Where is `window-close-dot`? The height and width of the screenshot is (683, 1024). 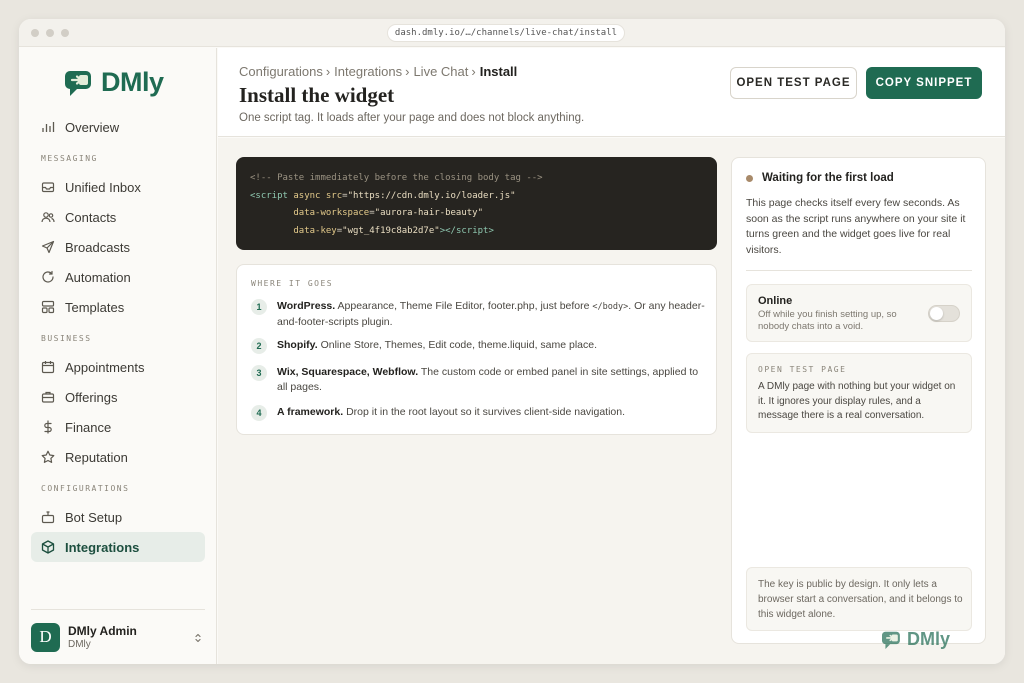 window-close-dot is located at coordinates (35, 33).